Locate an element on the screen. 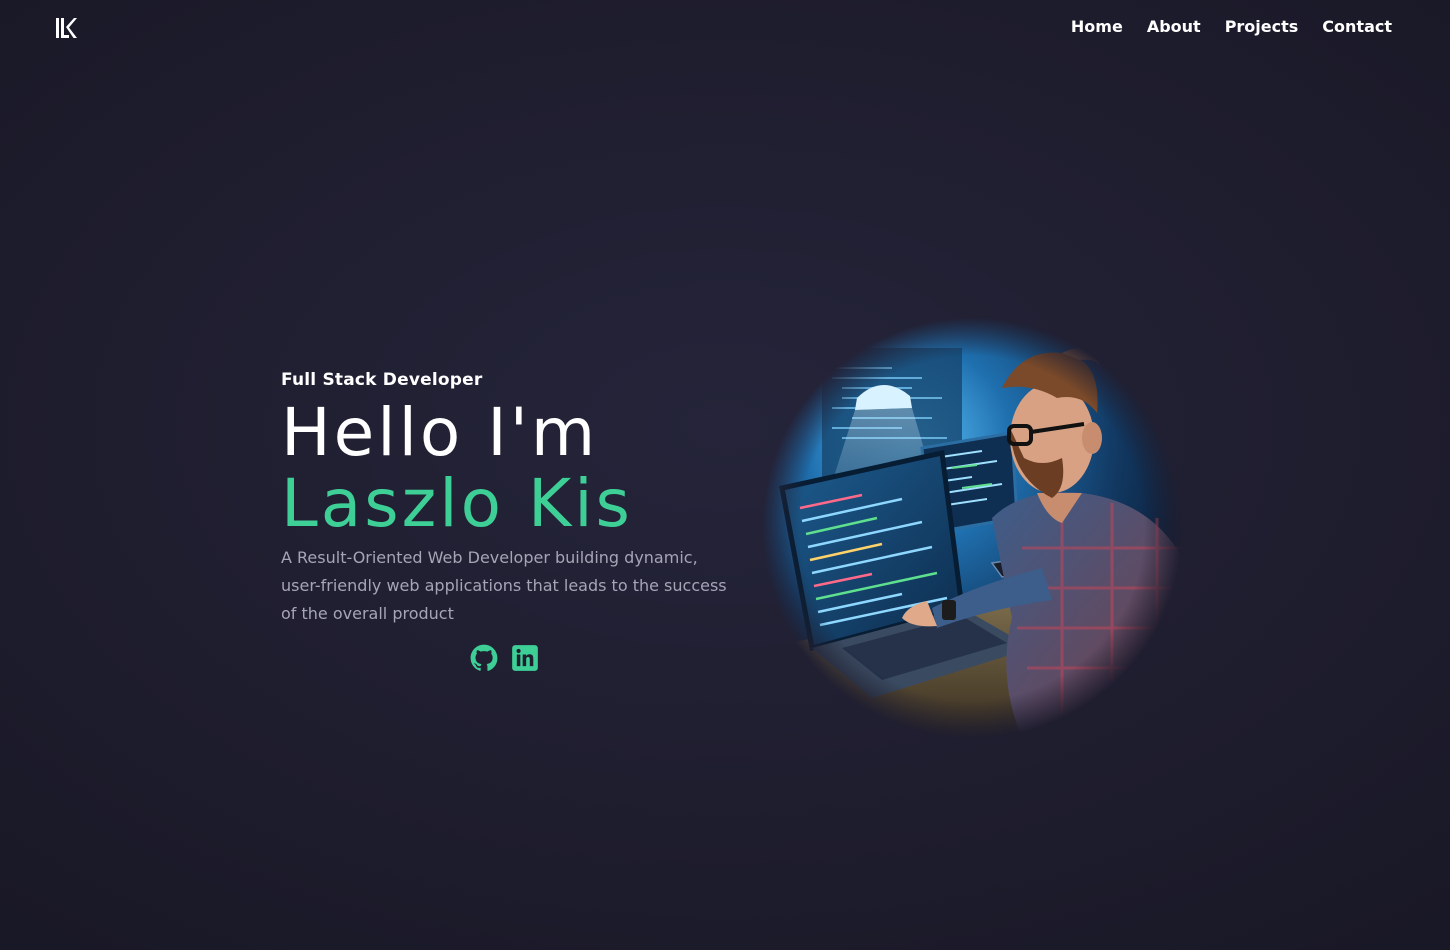 The height and width of the screenshot is (950, 1450). developer-illustration is located at coordinates (972, 528).